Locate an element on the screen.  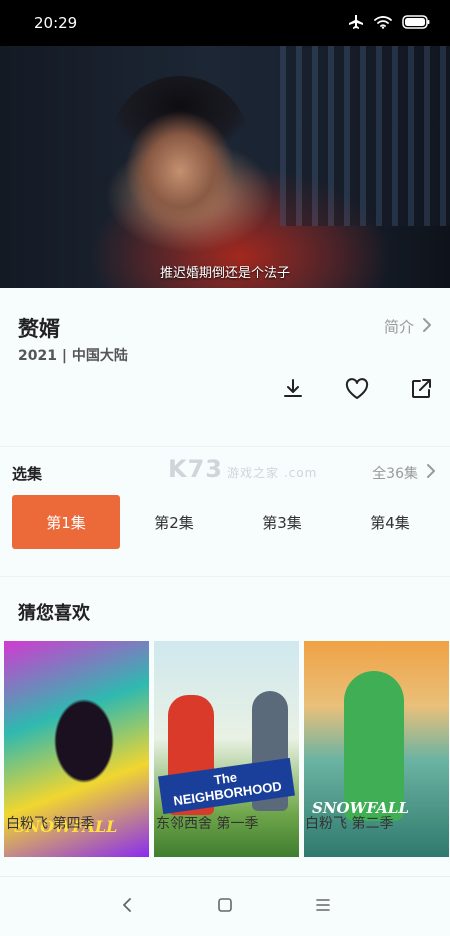
system-nav-bar is located at coordinates (225, 906).